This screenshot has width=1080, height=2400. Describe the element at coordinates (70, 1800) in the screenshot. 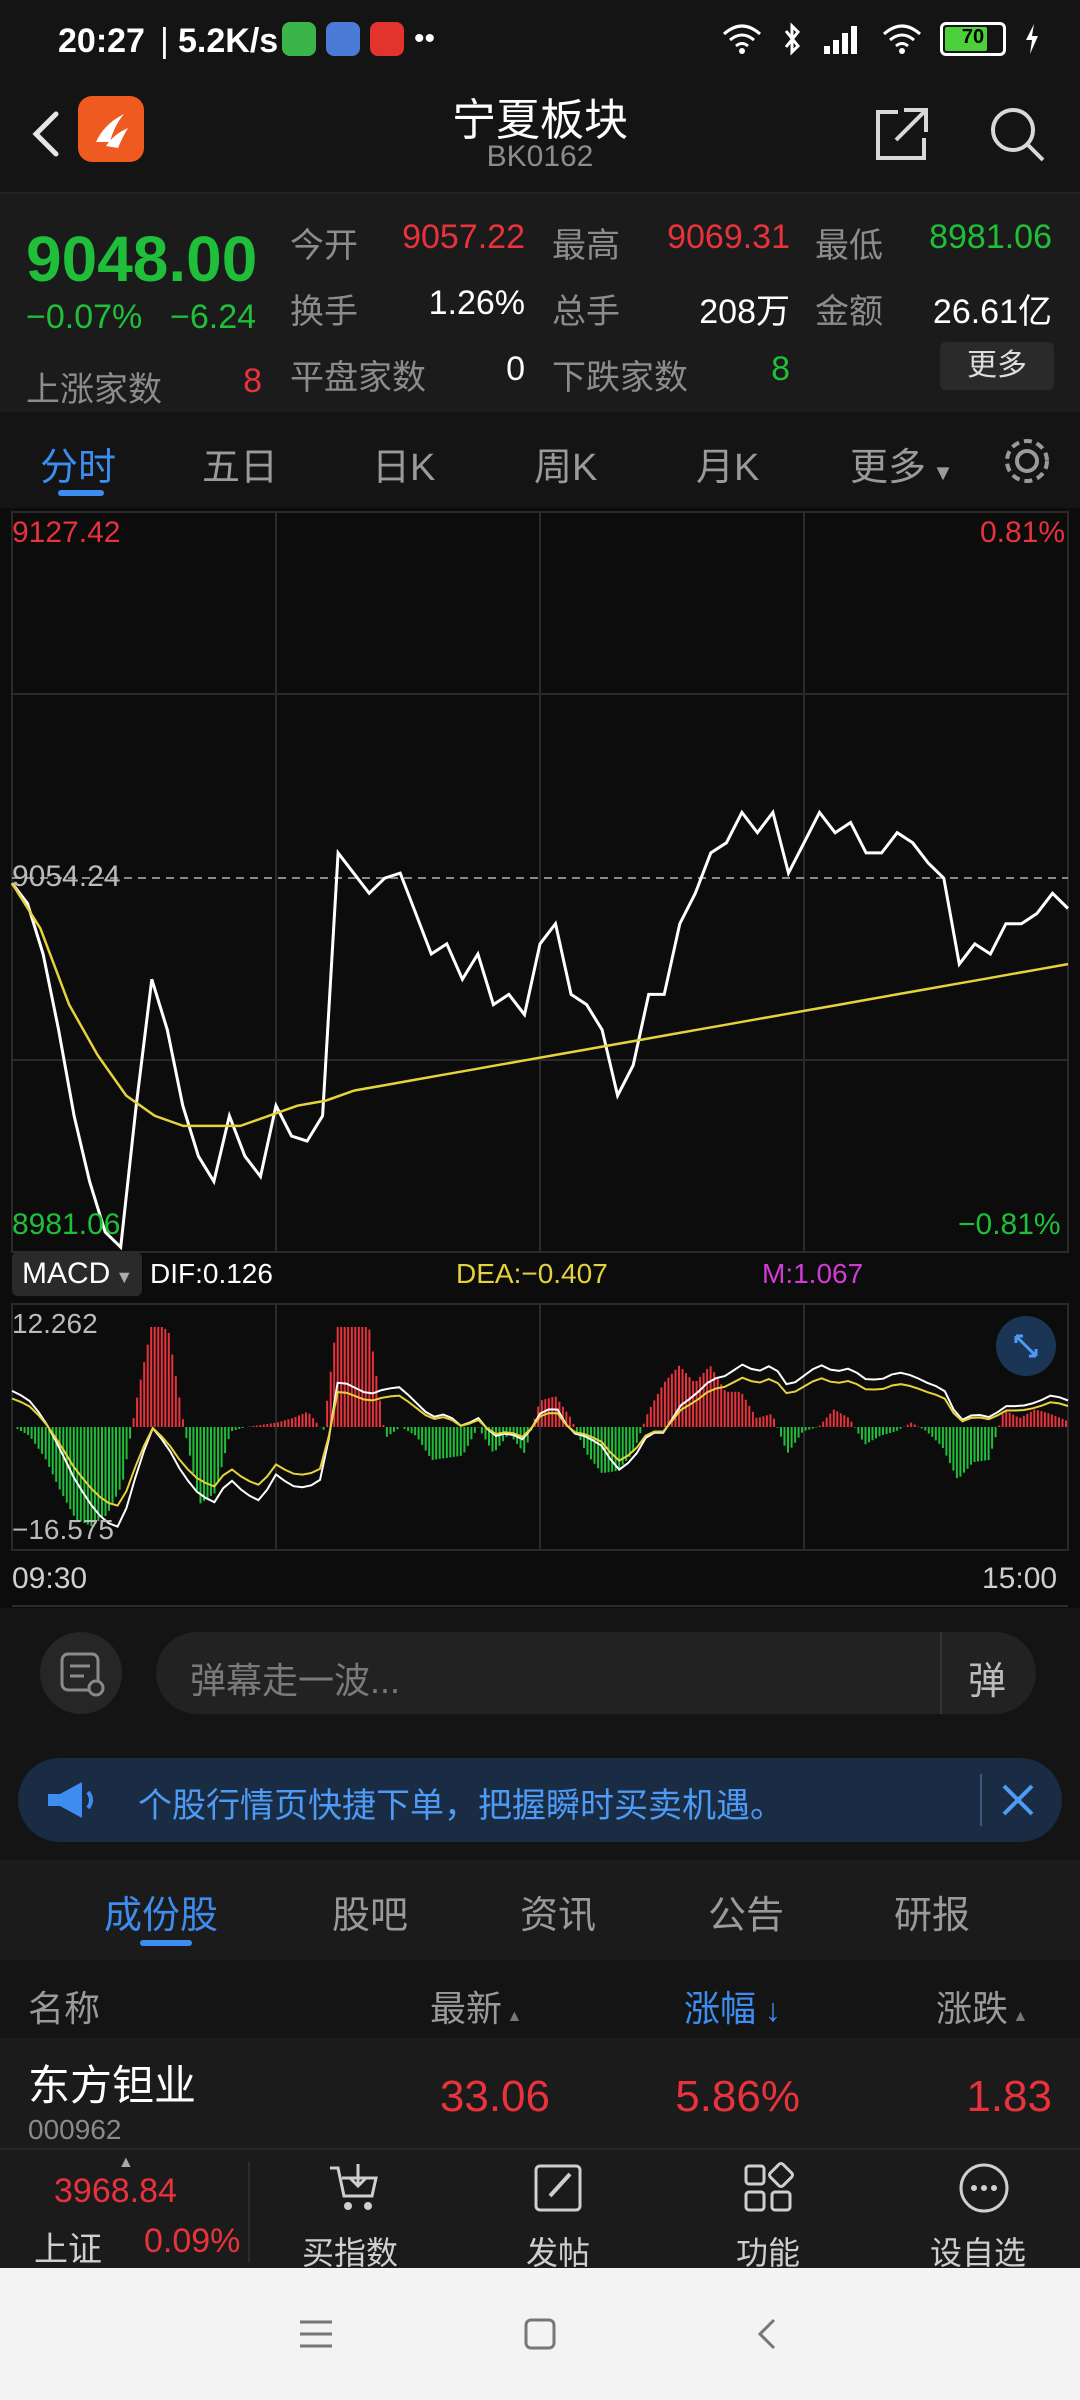

I see `megaphone-icon` at that location.